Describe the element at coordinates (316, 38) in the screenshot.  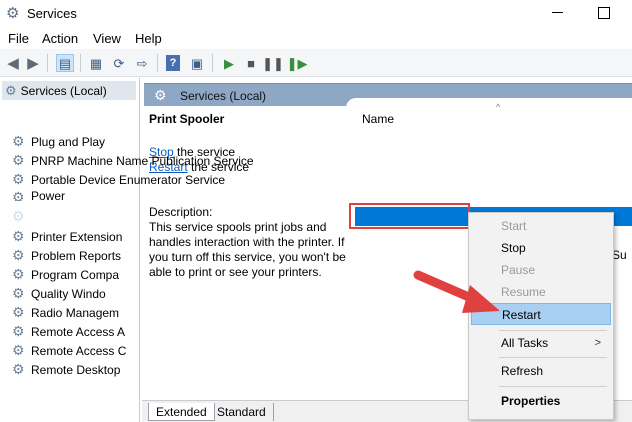
I see `menu-bar: File Action View Help` at that location.